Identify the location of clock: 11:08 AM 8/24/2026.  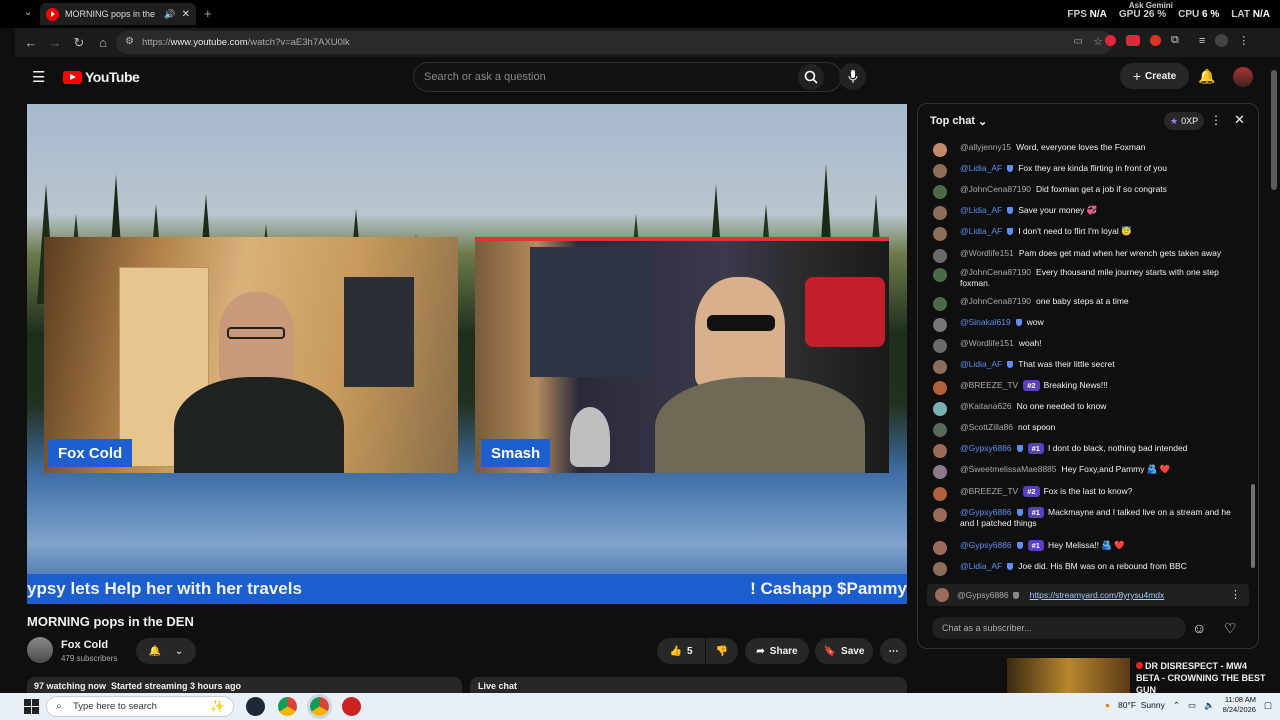
(1239, 705).